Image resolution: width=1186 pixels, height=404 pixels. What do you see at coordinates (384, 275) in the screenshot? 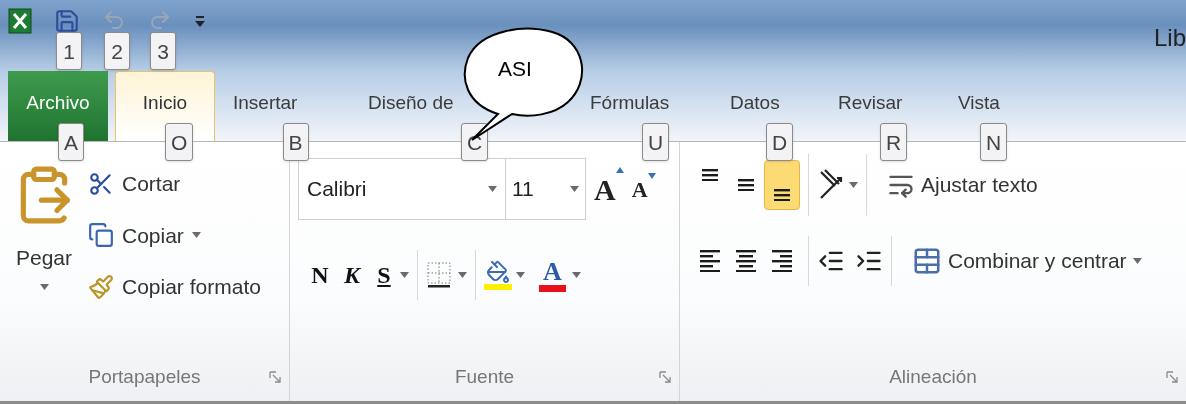
I see `font-style-button: S` at bounding box center [384, 275].